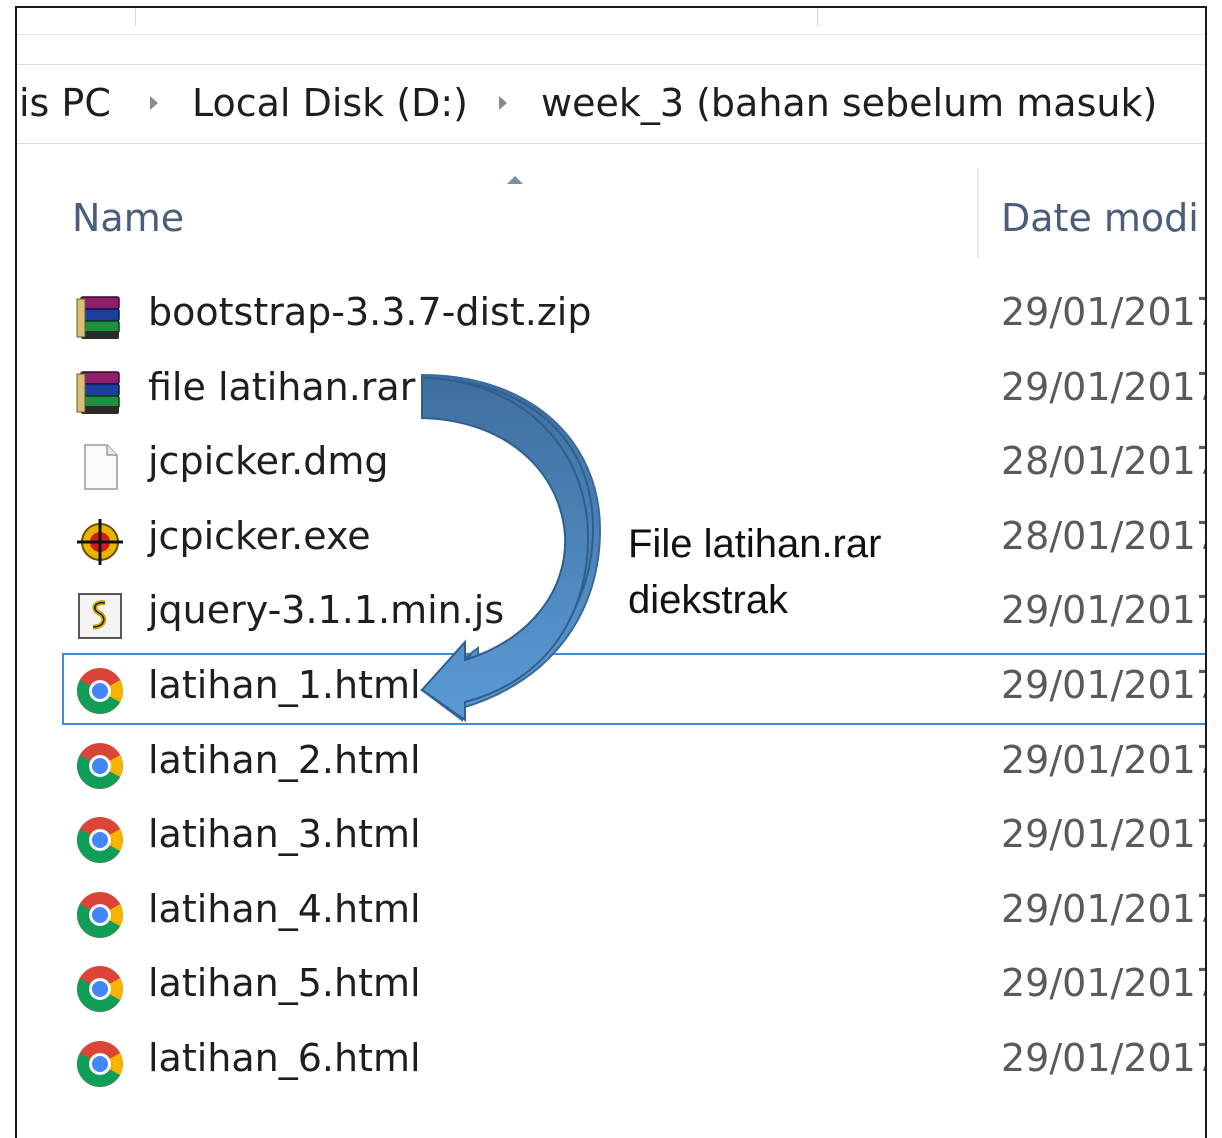 The image size is (1222, 1138). Describe the element at coordinates (326, 610) in the screenshot. I see `file-name: jquery-3.1.1.min.js` at that location.